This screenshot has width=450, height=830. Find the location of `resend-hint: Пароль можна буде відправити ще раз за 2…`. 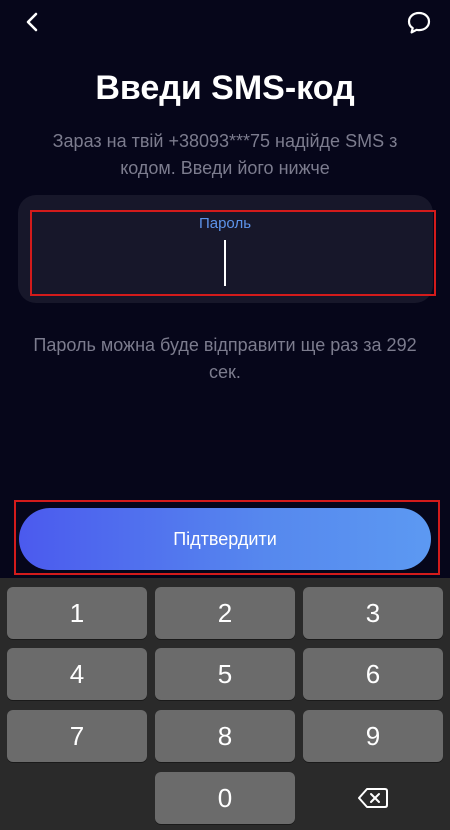

resend-hint: Пароль можна буде відправити ще раз за 2… is located at coordinates (225, 358).